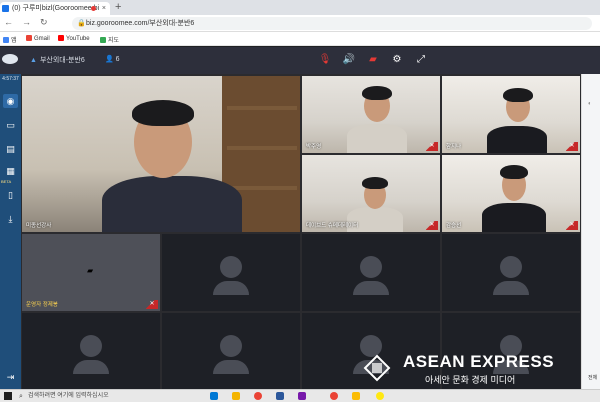 This screenshot has height=402, width=600. I want to click on participant-count: 👤 6, so click(112, 59).